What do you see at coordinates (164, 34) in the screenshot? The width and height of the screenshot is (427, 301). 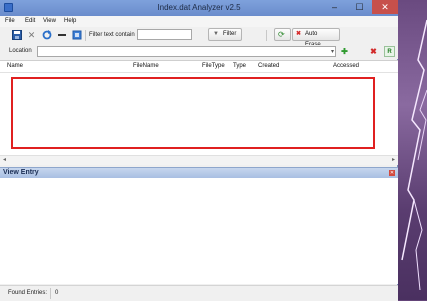 I see `filter-text-input` at bounding box center [164, 34].